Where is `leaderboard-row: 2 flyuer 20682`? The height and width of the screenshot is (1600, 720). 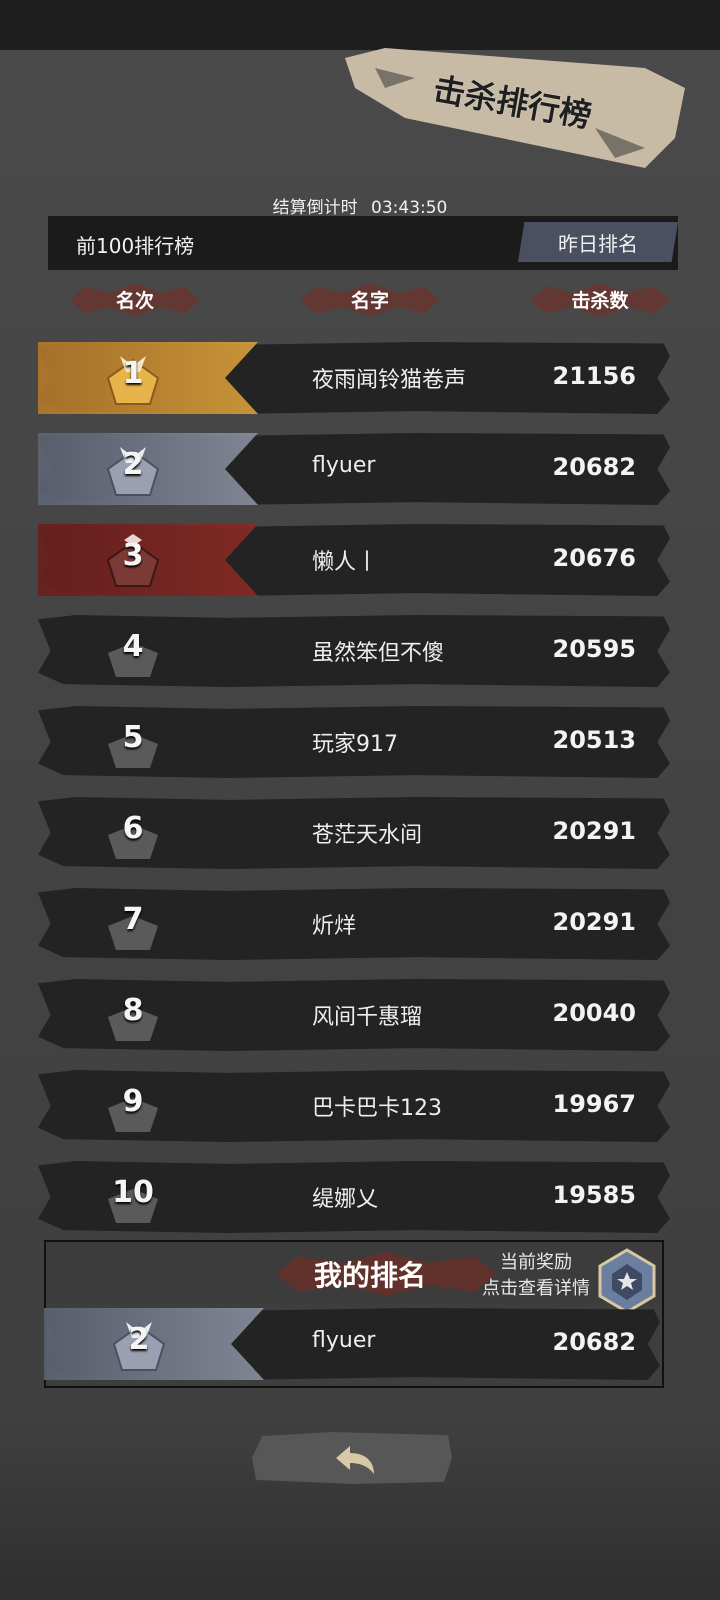
leaderboard-row: 2 flyuer 20682 is located at coordinates (354, 469).